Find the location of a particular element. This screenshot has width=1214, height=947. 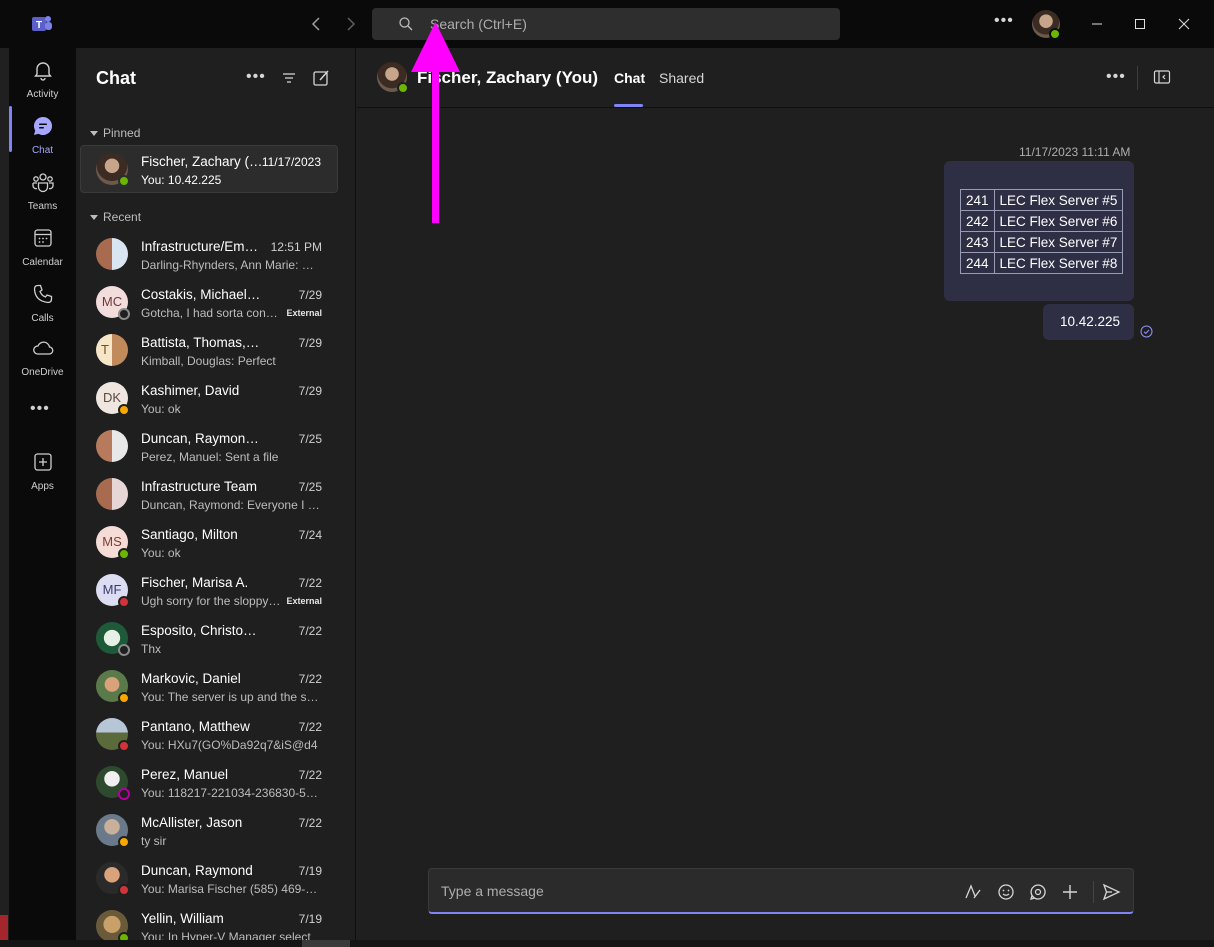

filter-icon is located at coordinates (289, 78).